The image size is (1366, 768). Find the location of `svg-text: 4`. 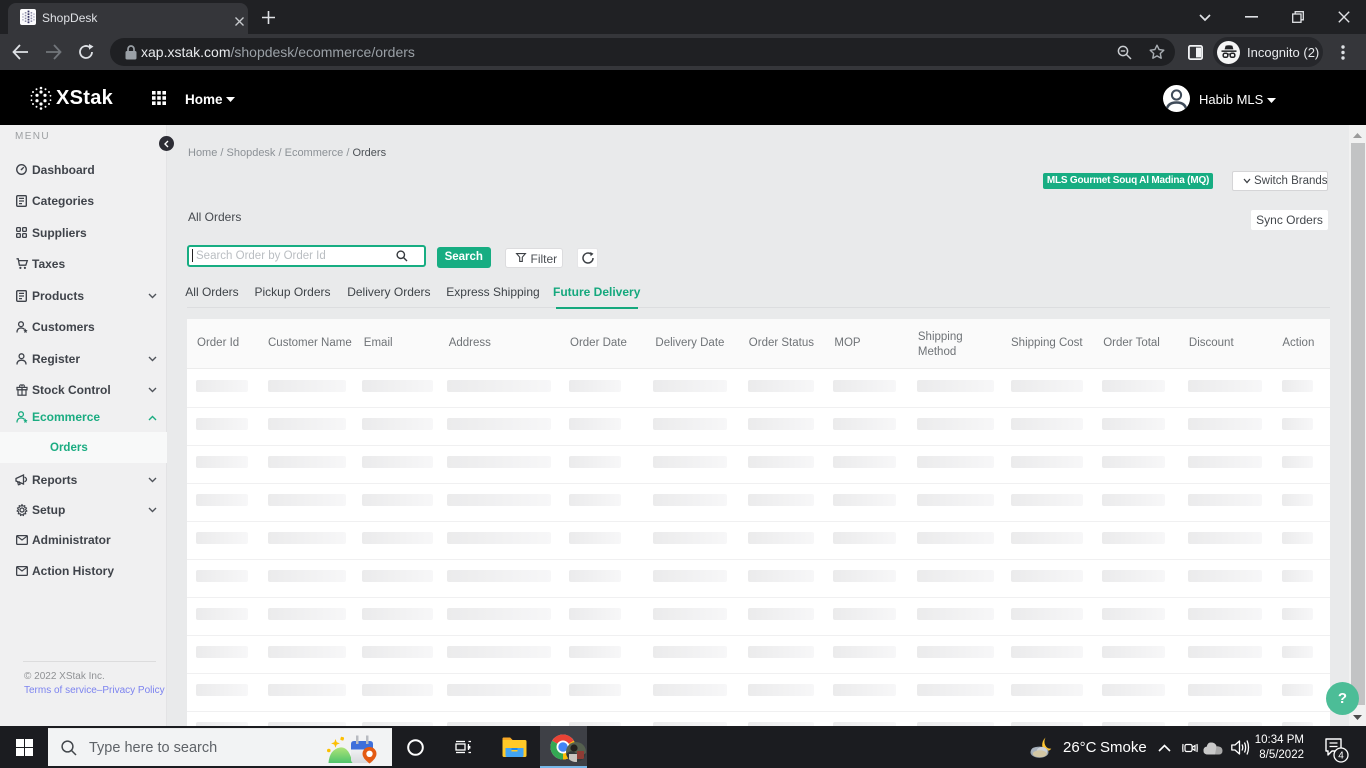

svg-text: 4 is located at coordinates (1341, 756).